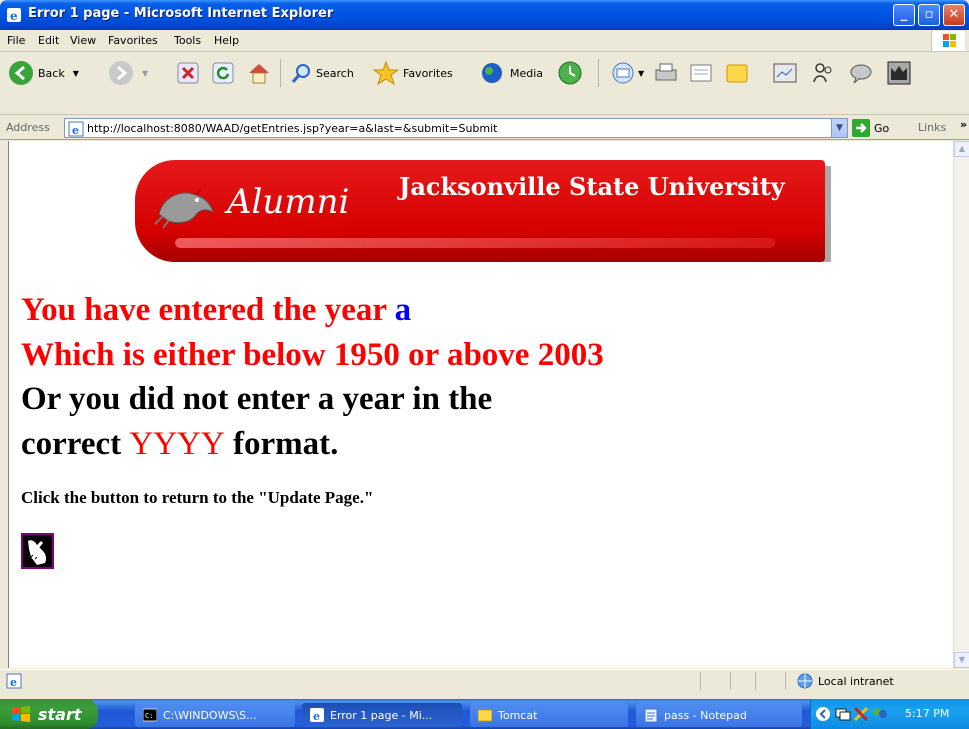 Image resolution: width=969 pixels, height=729 pixels. Describe the element at coordinates (386, 73) in the screenshot. I see `star-icon` at that location.